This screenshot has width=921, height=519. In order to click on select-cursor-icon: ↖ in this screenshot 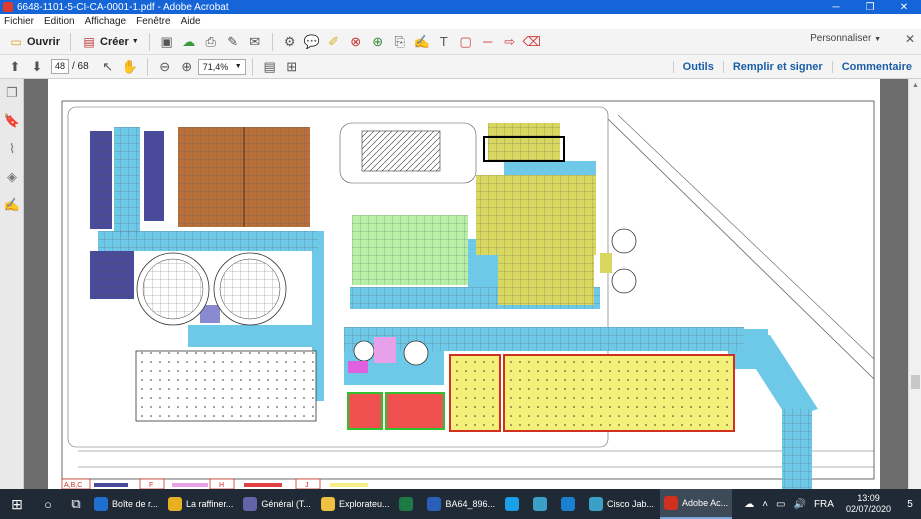, I will do `click(108, 67)`.